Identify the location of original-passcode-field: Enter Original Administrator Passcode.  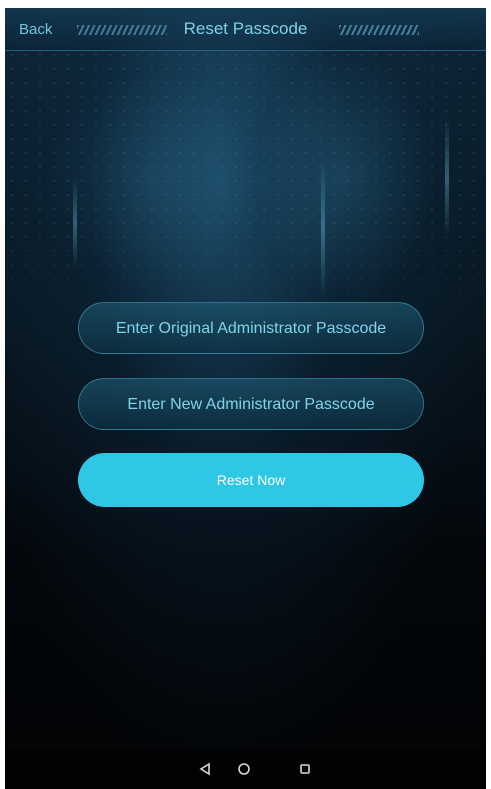
(251, 328).